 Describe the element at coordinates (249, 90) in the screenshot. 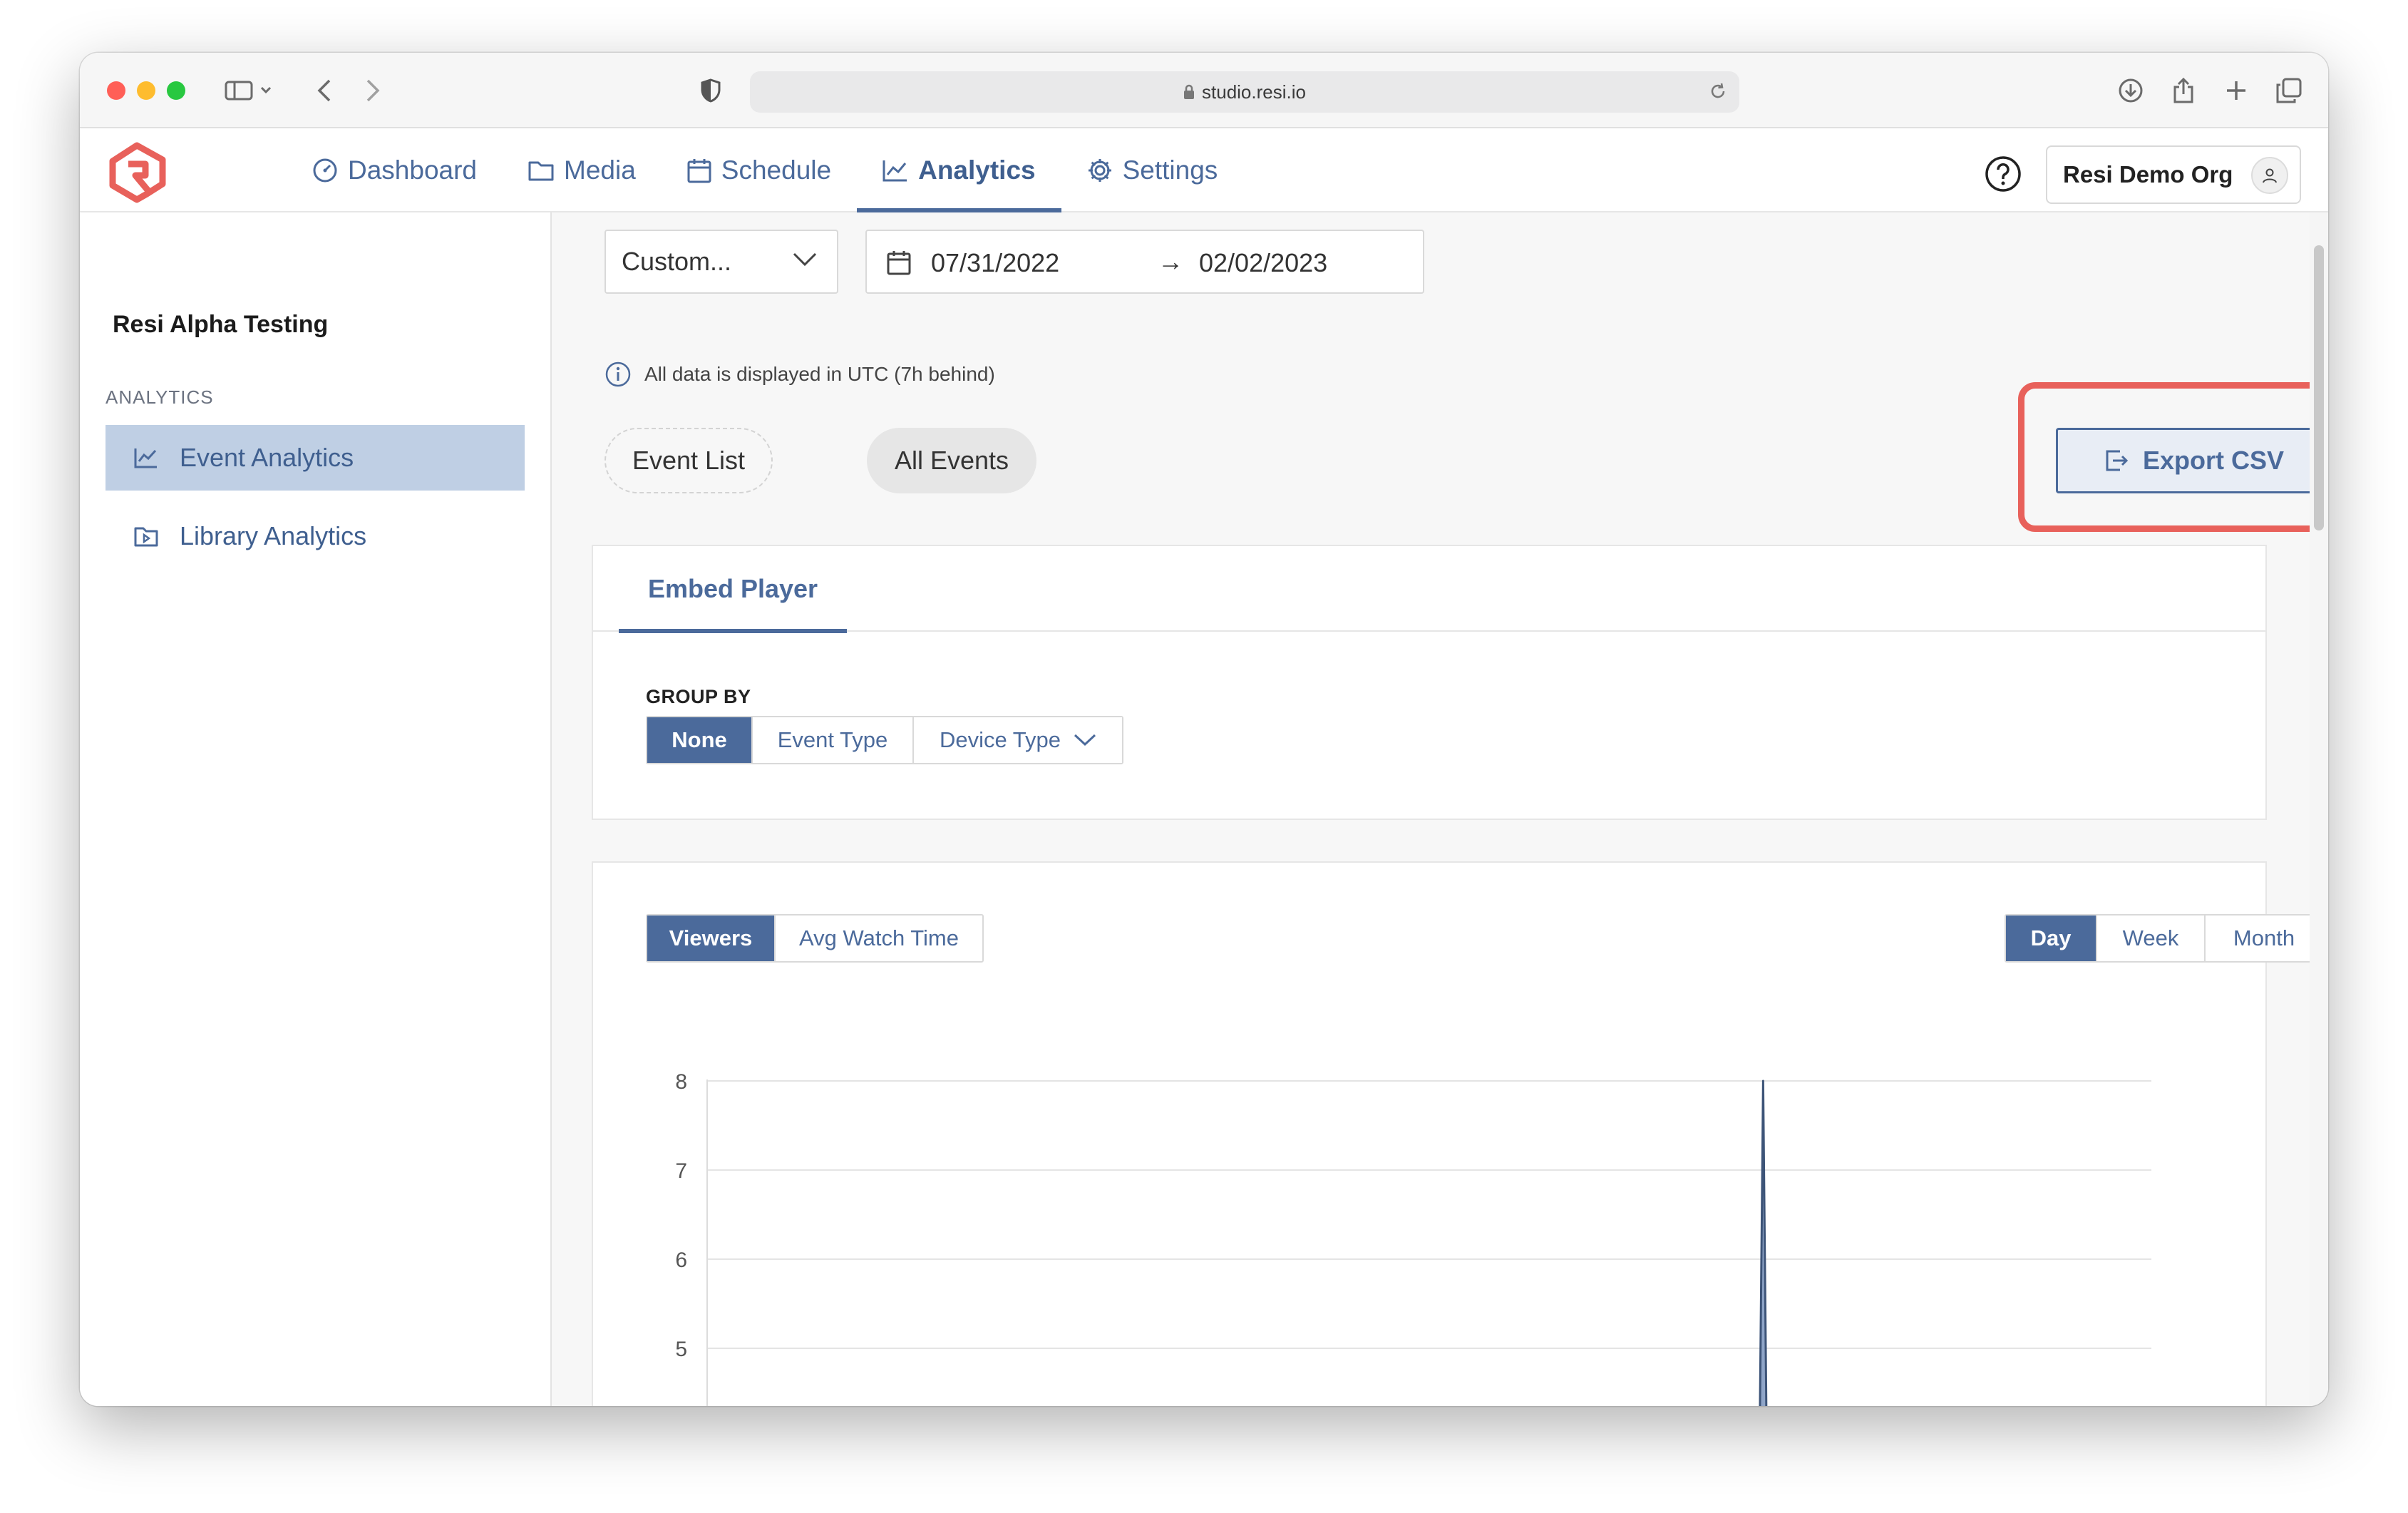

I see `sidebar-toggle-icon` at that location.